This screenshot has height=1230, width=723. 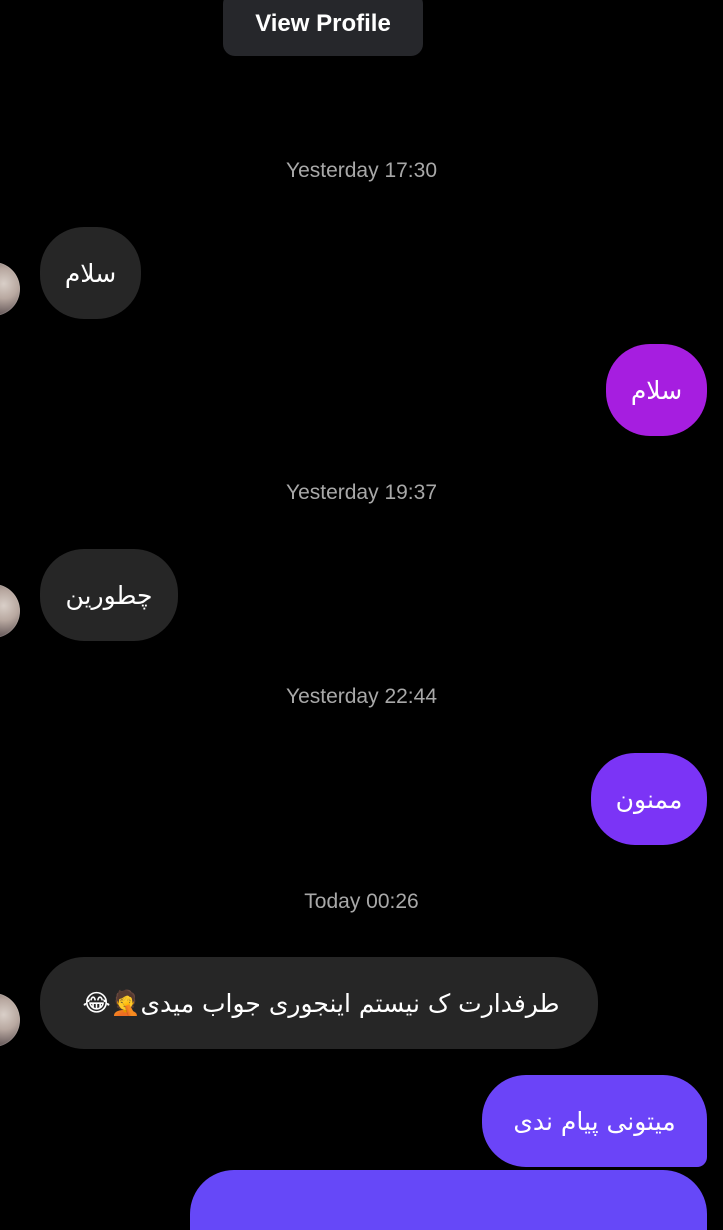 I want to click on outgoing-message-bubble: ممنون, so click(x=649, y=799).